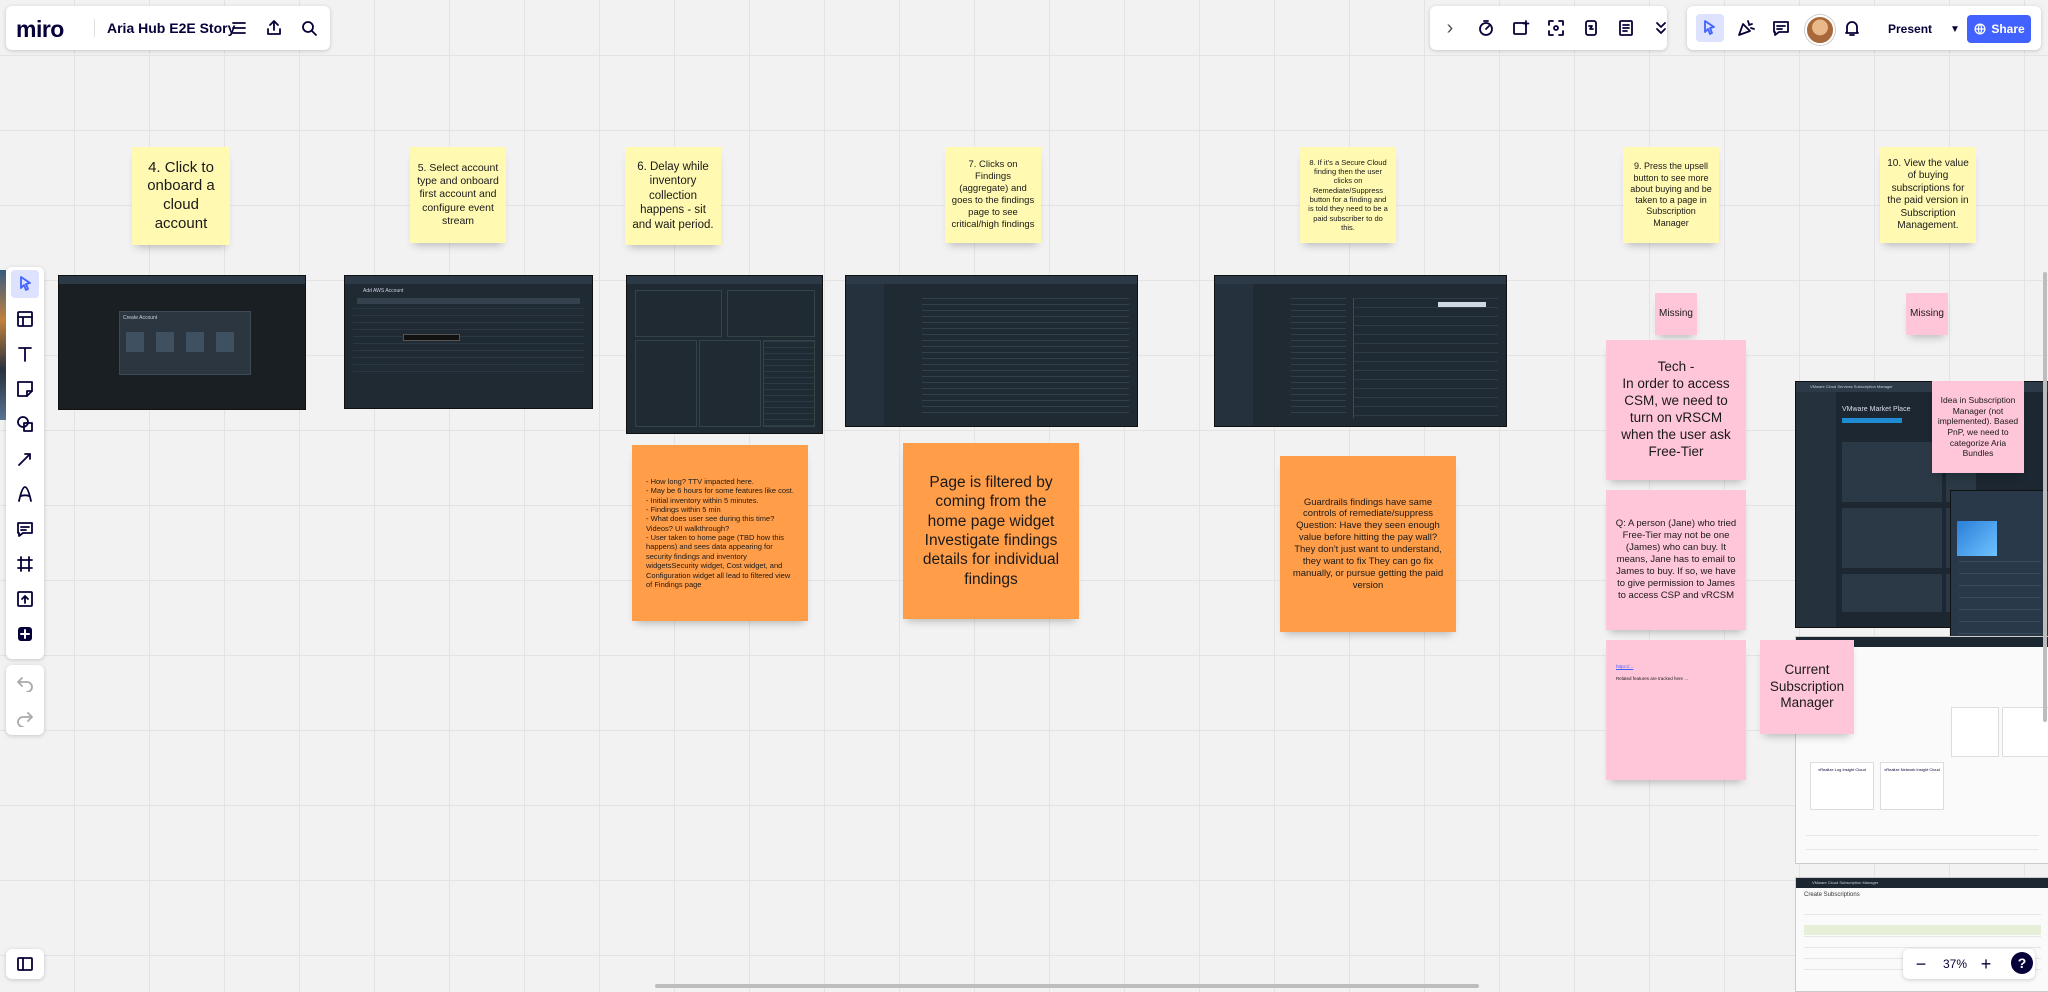  What do you see at coordinates (25, 319) in the screenshot?
I see `templates-icon` at bounding box center [25, 319].